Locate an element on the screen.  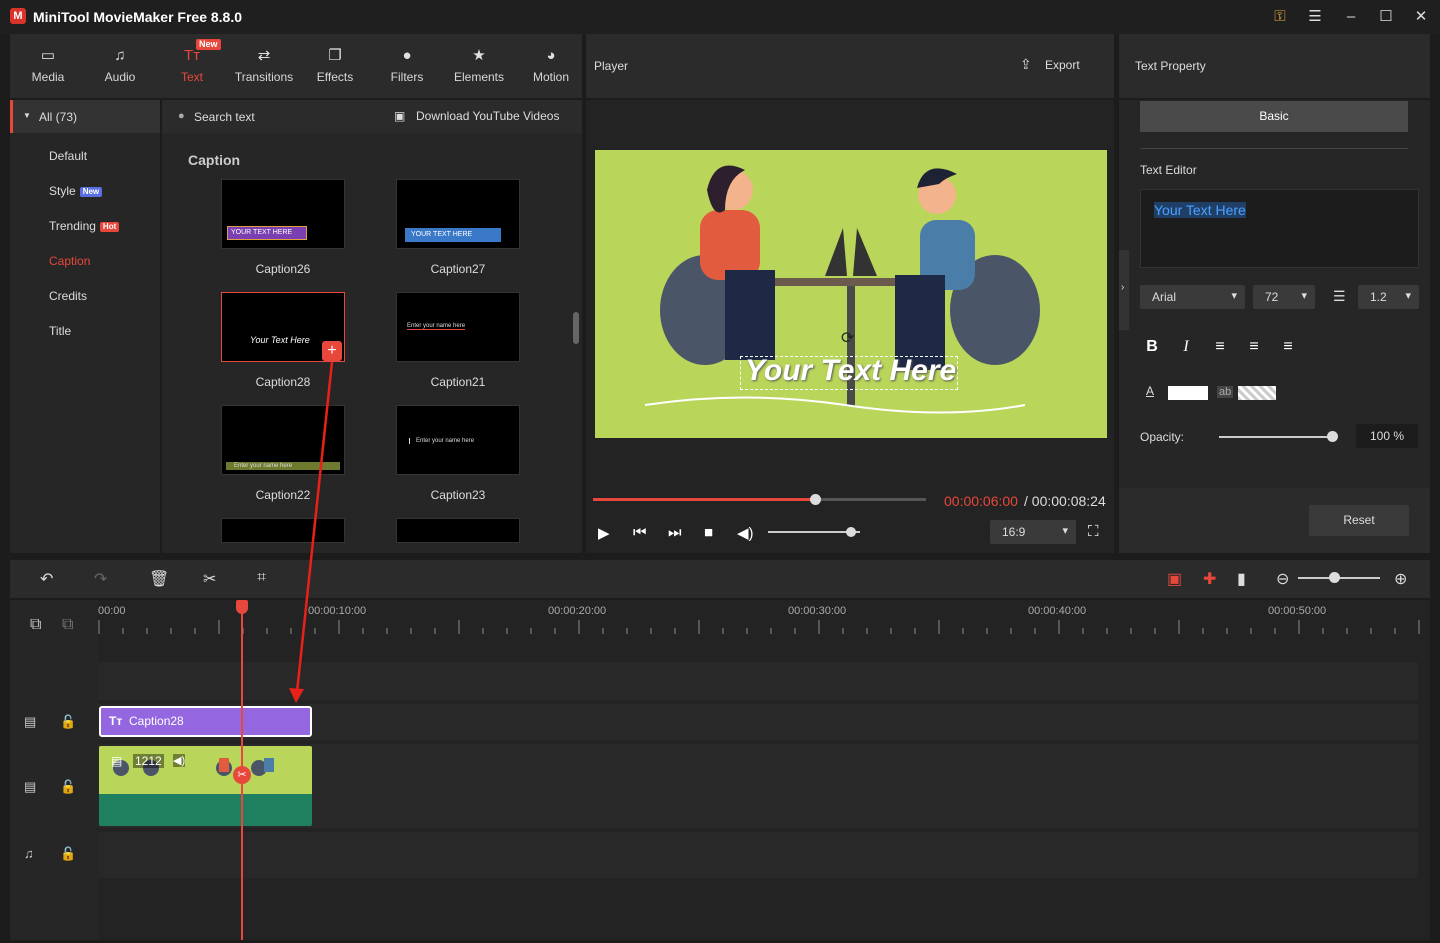
fullscreen-icon: ⛶ is located at coordinates (1093, 531).